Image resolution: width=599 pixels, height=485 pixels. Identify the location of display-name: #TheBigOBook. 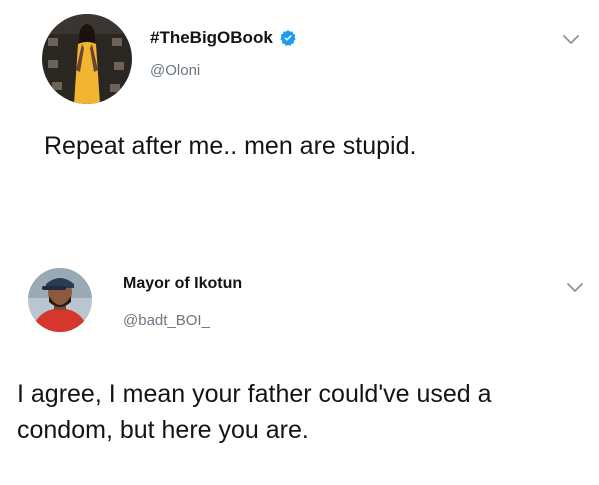
(211, 38).